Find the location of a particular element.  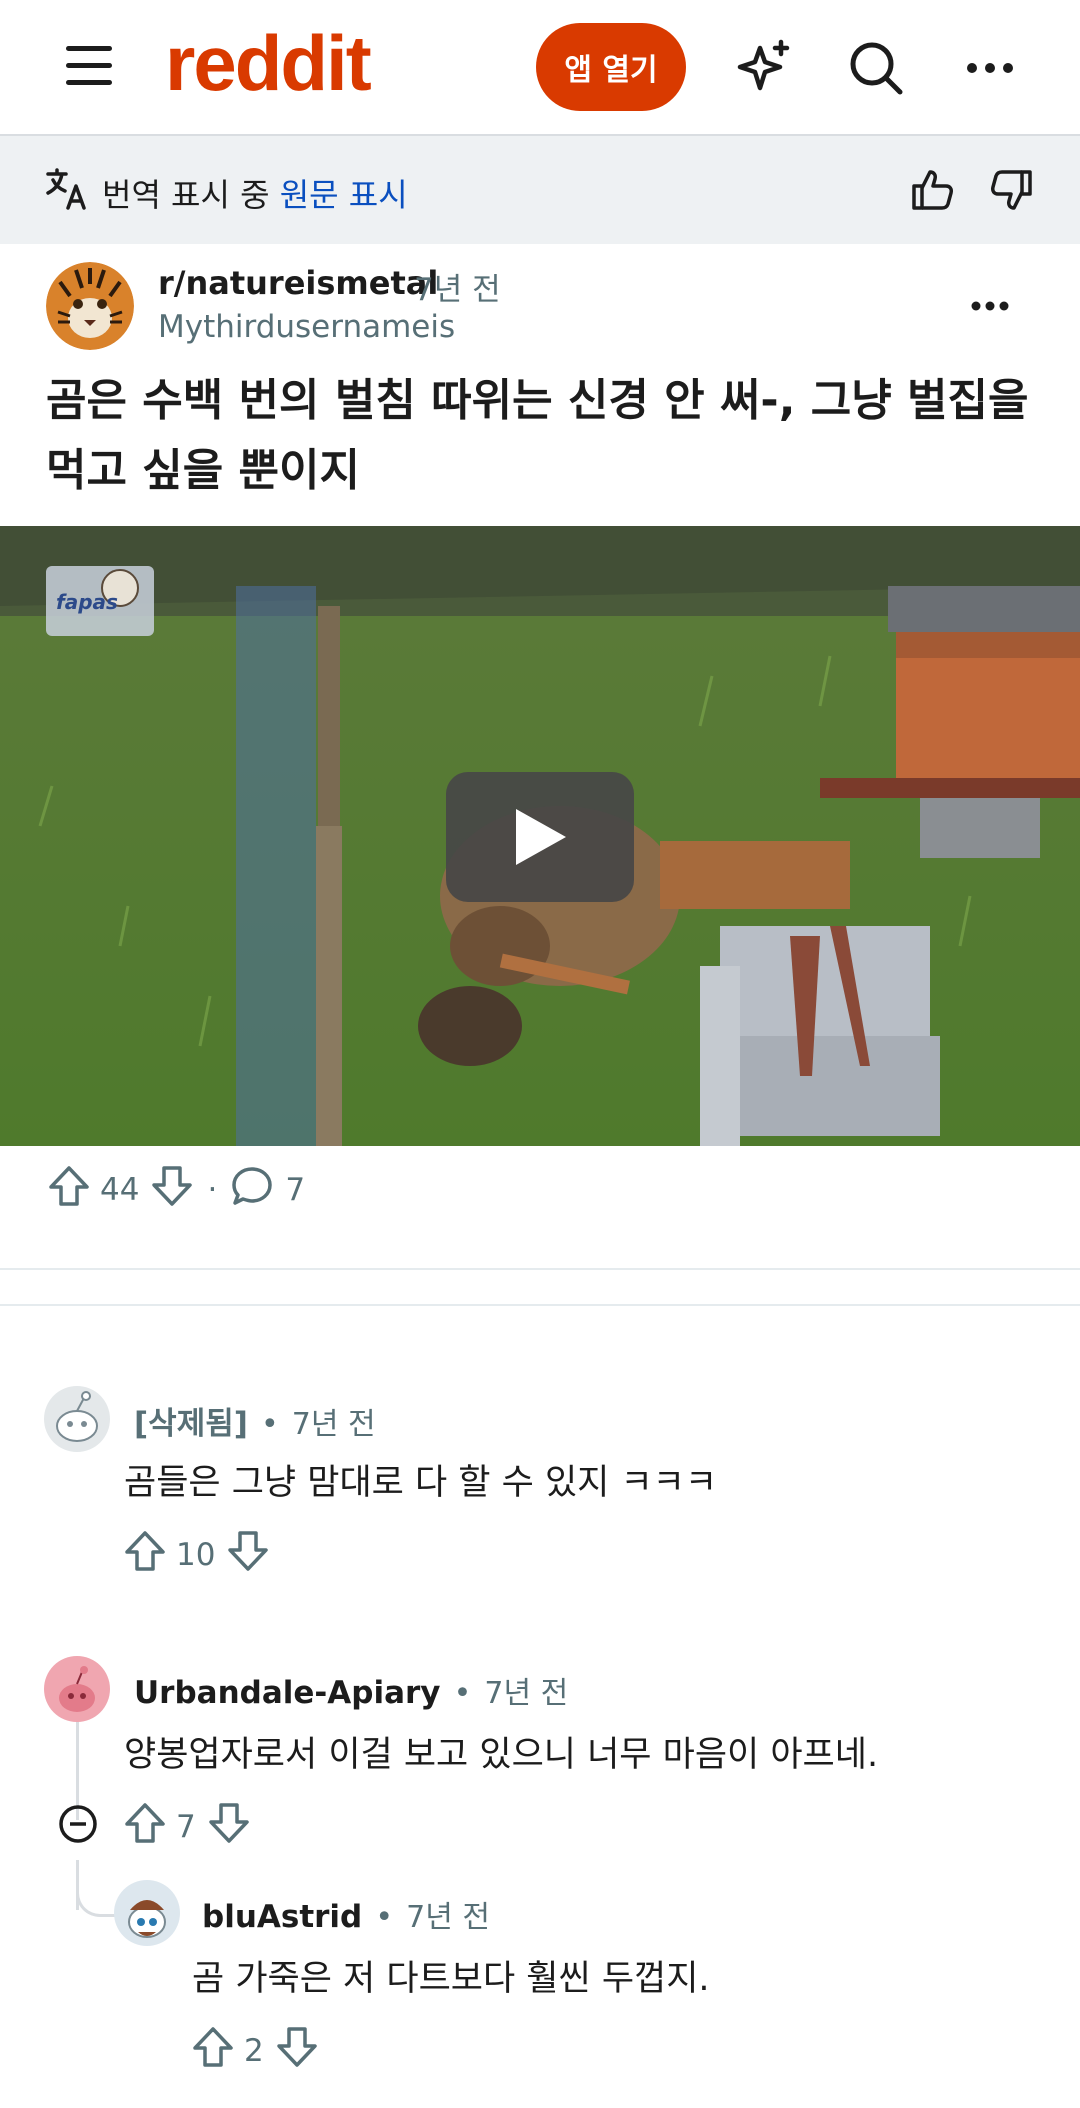

comment-actions: 10 is located at coordinates (196, 1555).